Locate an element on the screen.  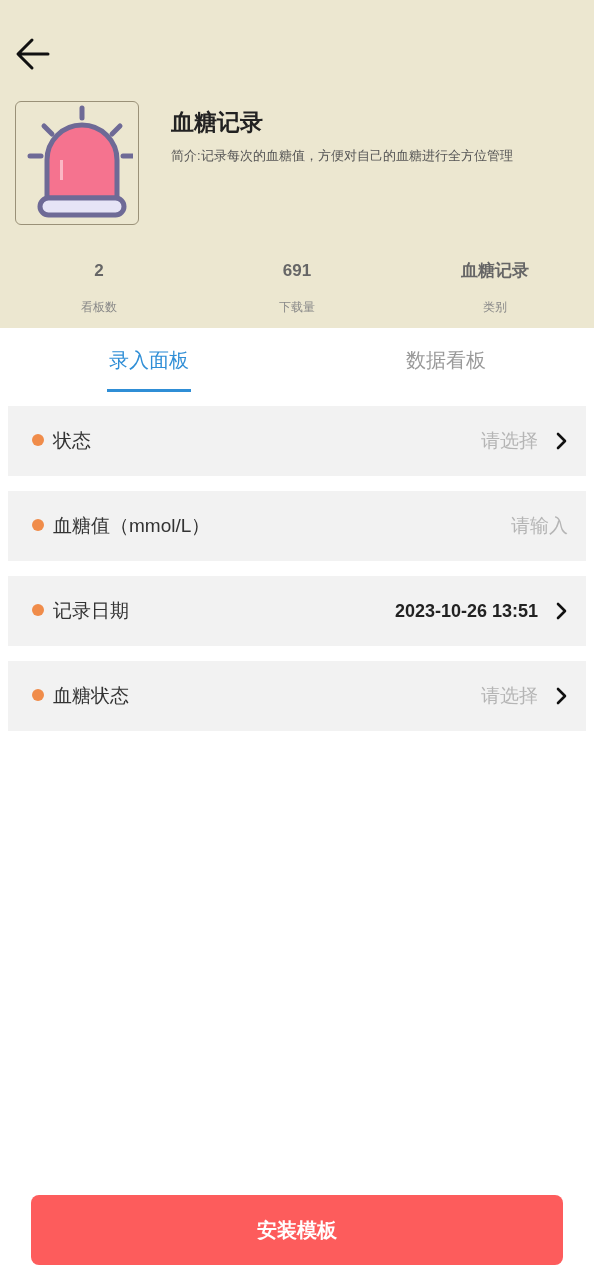
template-title: 血糖记录 is located at coordinates (217, 122).